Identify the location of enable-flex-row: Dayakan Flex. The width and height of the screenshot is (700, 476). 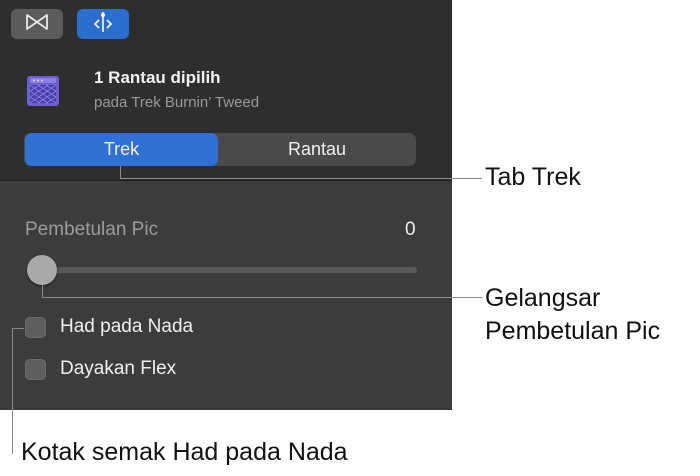
(100, 369).